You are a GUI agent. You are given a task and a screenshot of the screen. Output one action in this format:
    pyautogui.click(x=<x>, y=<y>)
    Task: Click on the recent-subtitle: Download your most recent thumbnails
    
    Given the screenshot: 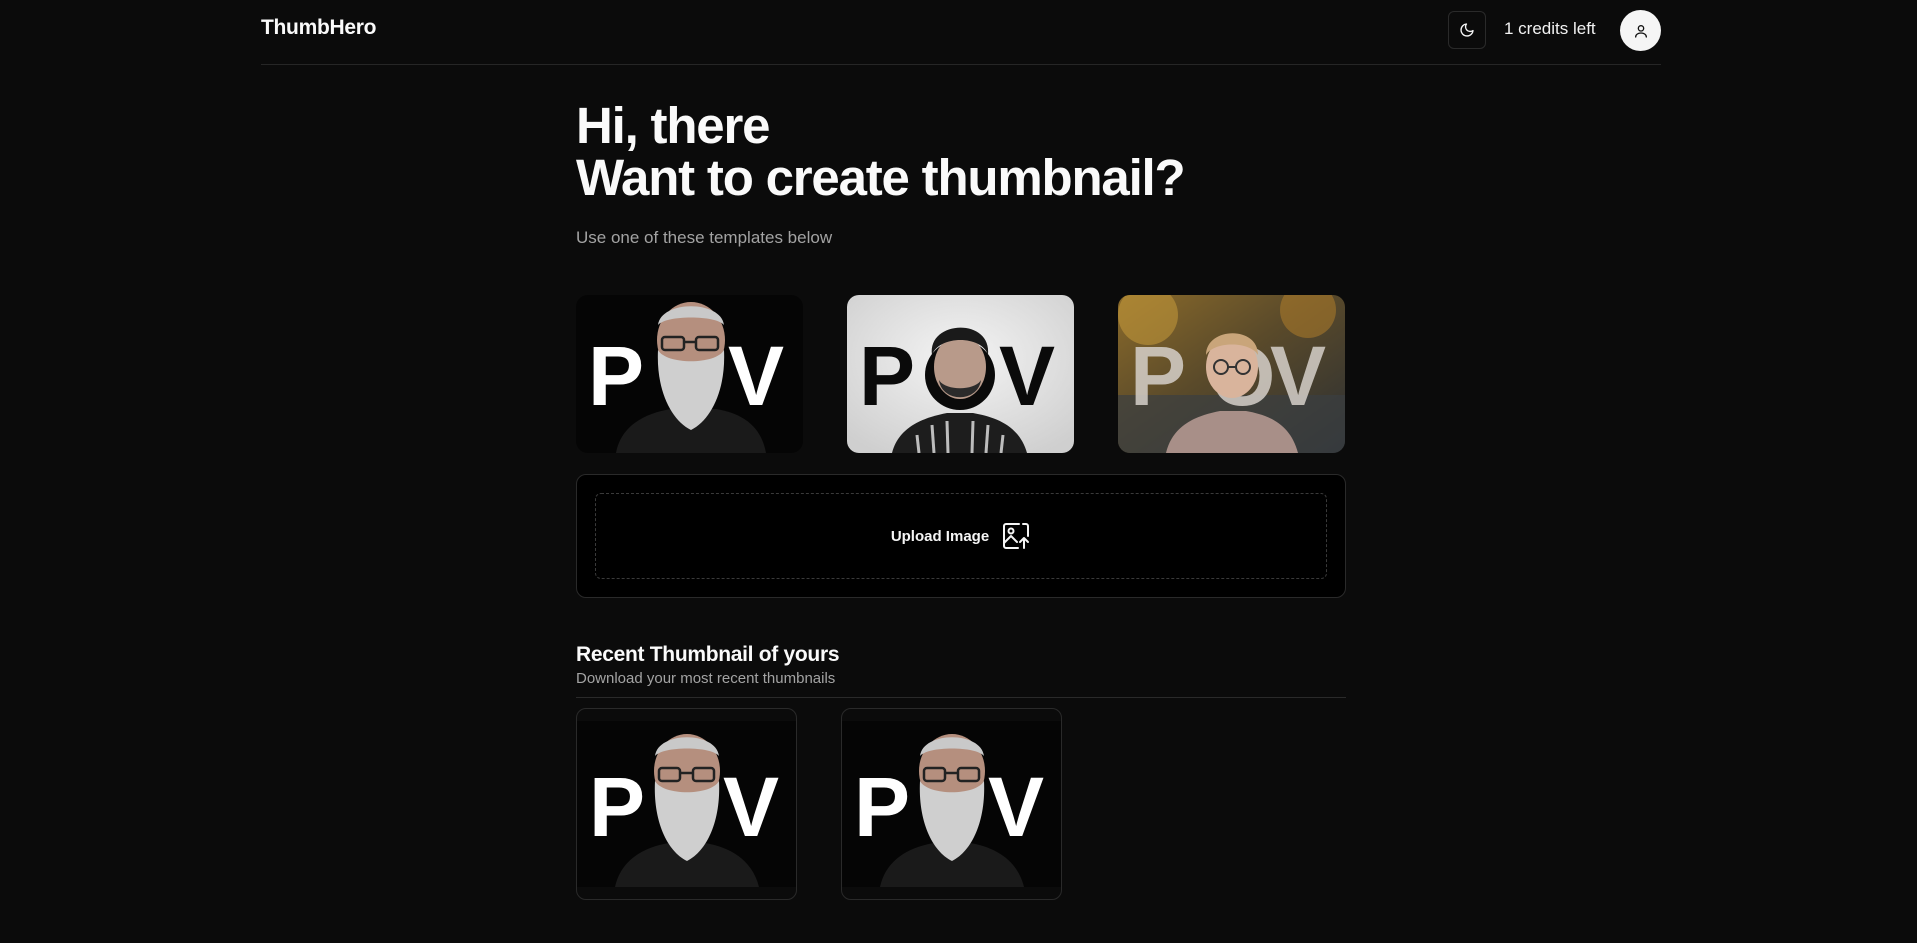 What is the action you would take?
    pyautogui.click(x=706, y=678)
    